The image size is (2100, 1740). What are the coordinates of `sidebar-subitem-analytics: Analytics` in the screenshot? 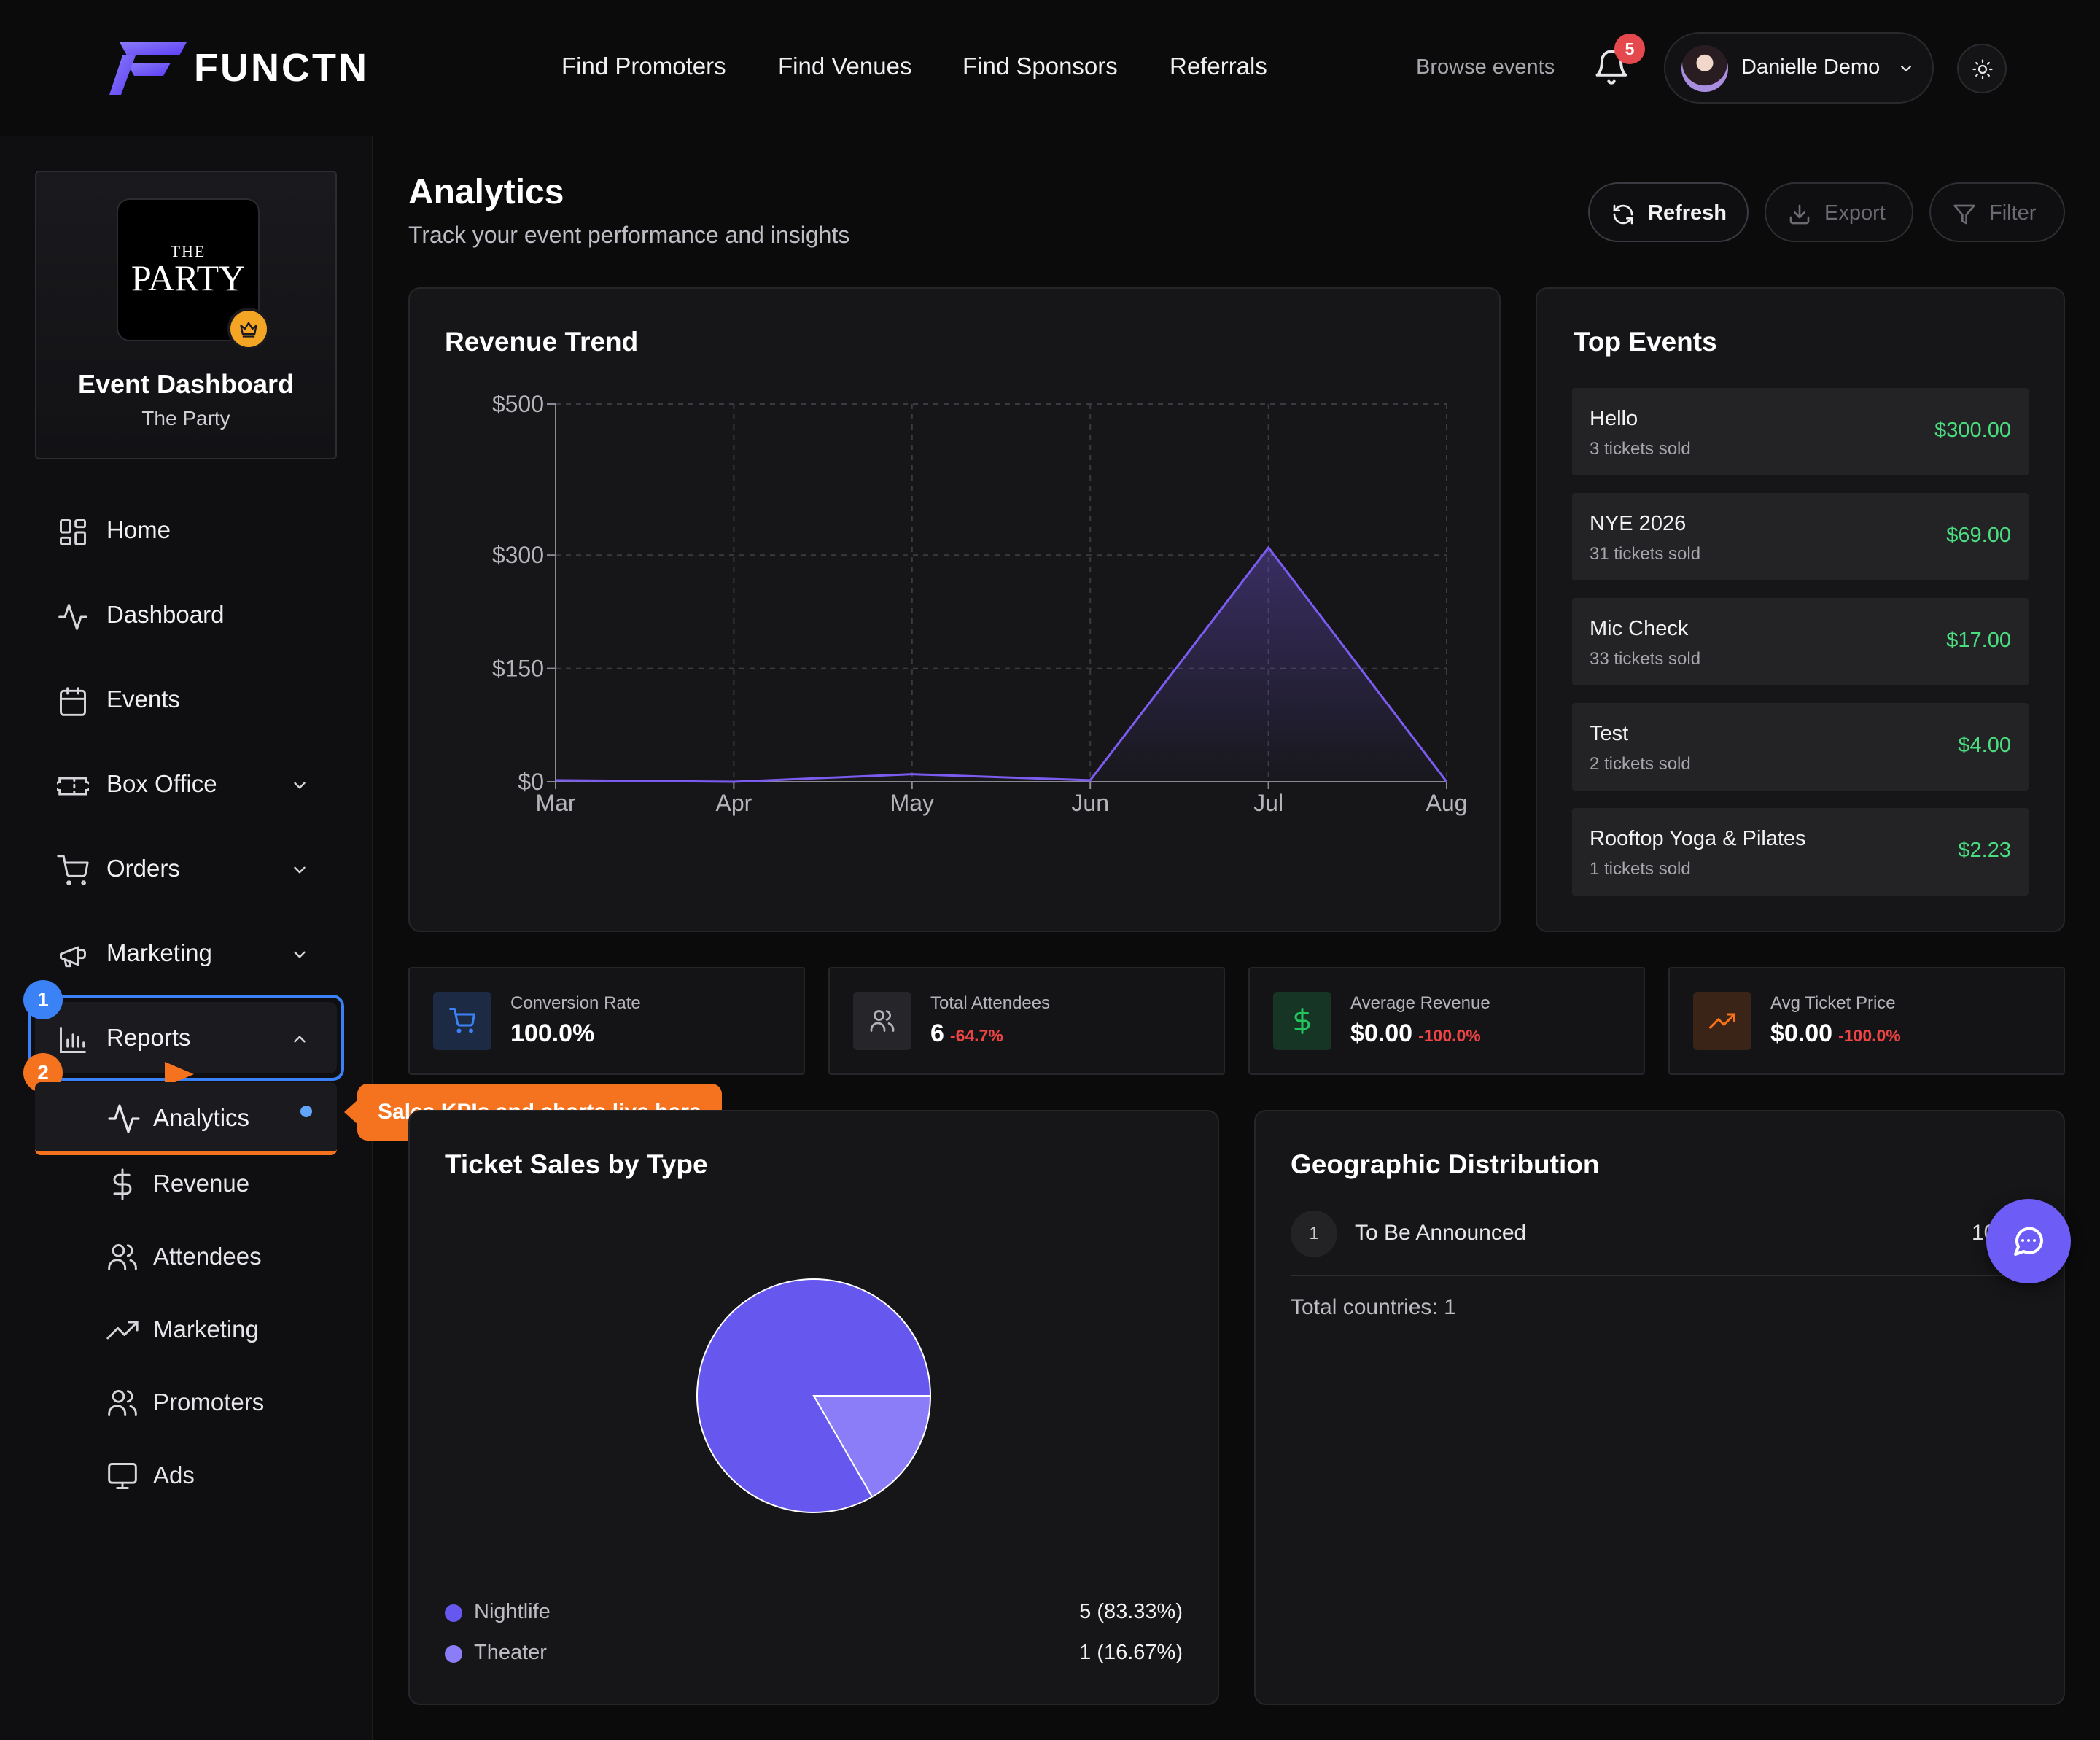 It's located at (186, 1118).